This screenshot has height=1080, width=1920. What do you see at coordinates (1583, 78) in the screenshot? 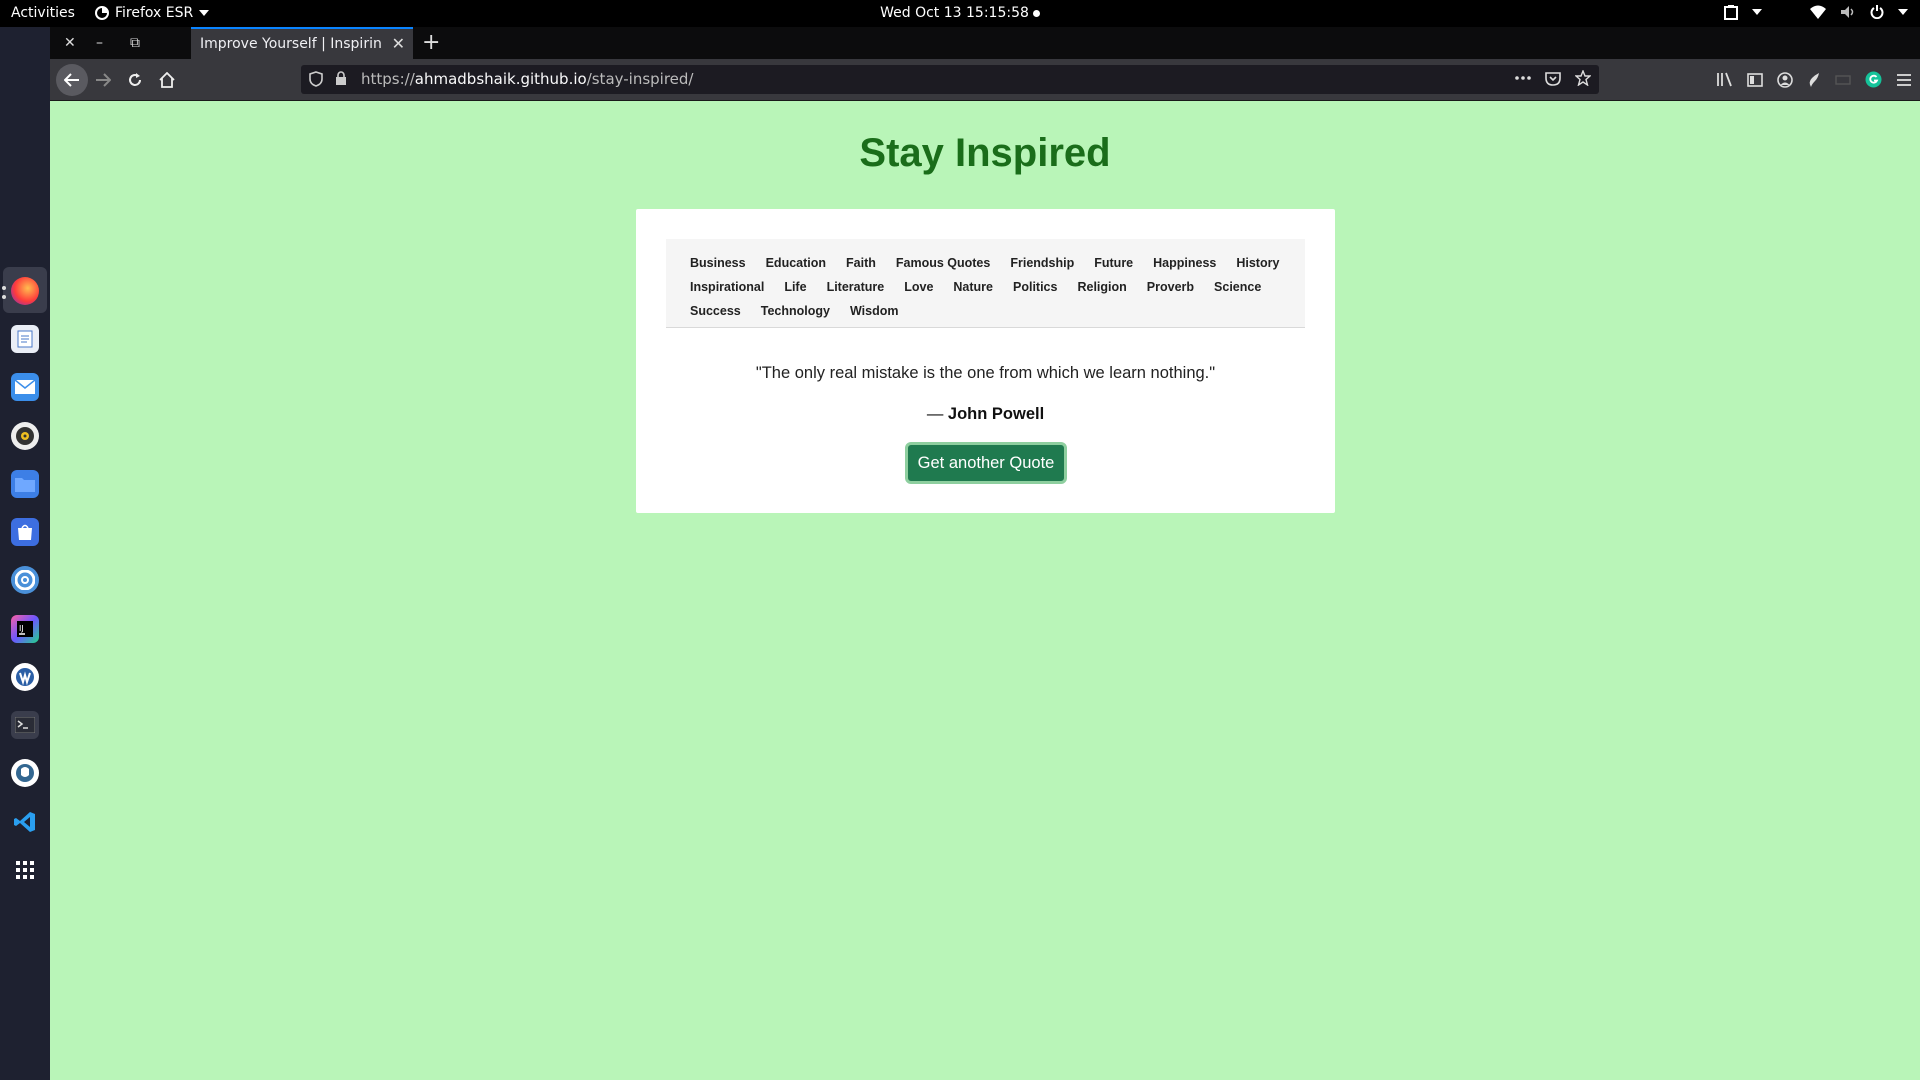
I see `bookmark-star-icon` at bounding box center [1583, 78].